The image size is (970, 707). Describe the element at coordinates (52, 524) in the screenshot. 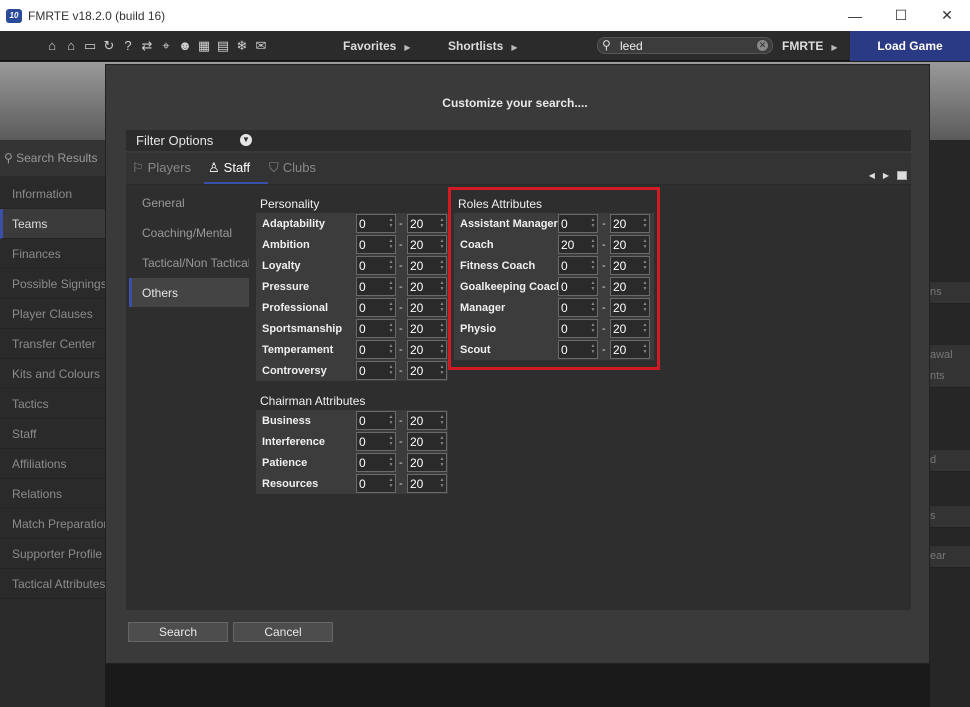

I see `sidebar-item-match-preparation: Match Preparation` at that location.